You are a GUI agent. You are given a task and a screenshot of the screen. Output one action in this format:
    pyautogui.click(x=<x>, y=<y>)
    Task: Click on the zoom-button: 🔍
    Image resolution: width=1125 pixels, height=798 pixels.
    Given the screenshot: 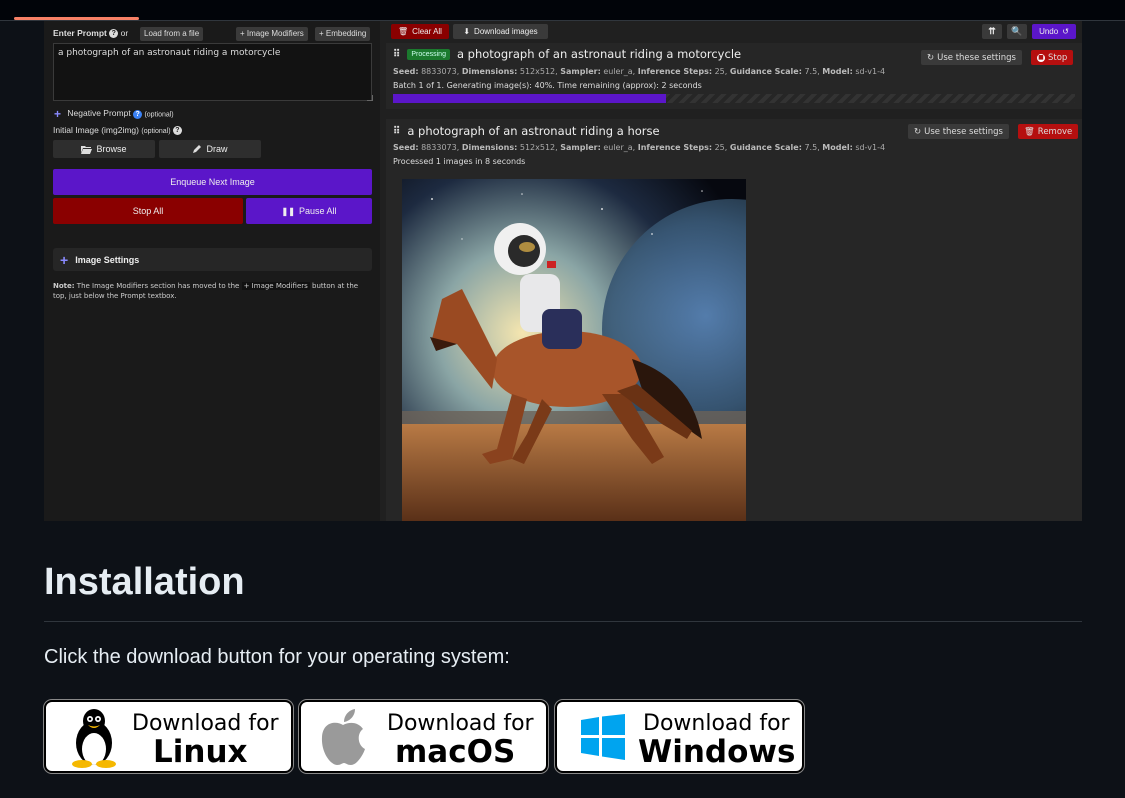 What is the action you would take?
    pyautogui.click(x=1017, y=31)
    